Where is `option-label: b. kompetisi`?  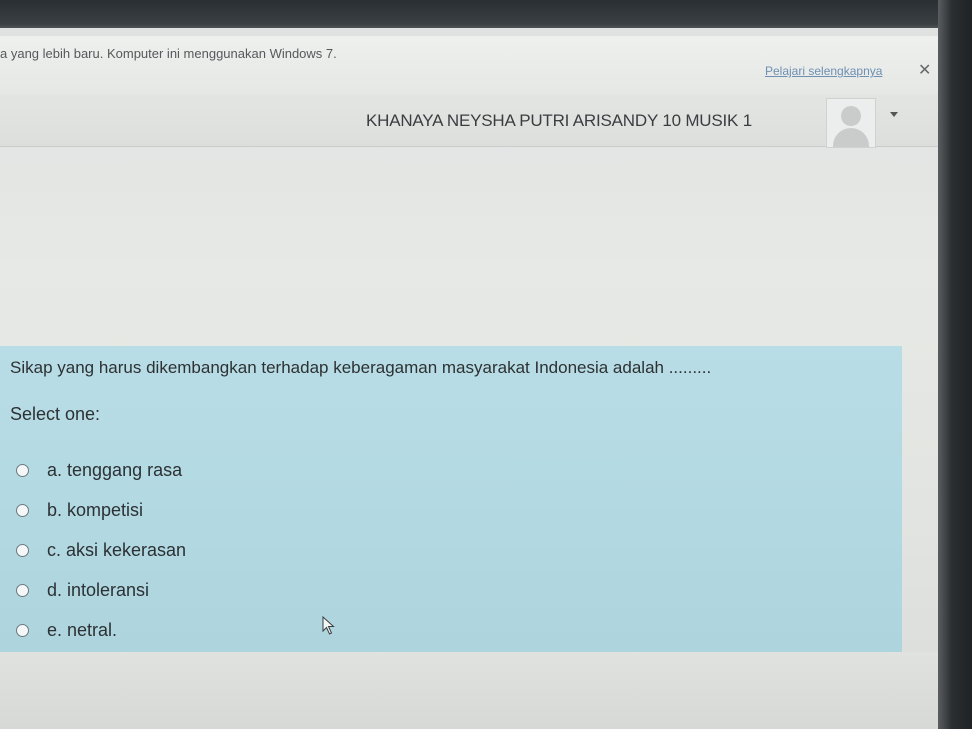 option-label: b. kompetisi is located at coordinates (95, 509).